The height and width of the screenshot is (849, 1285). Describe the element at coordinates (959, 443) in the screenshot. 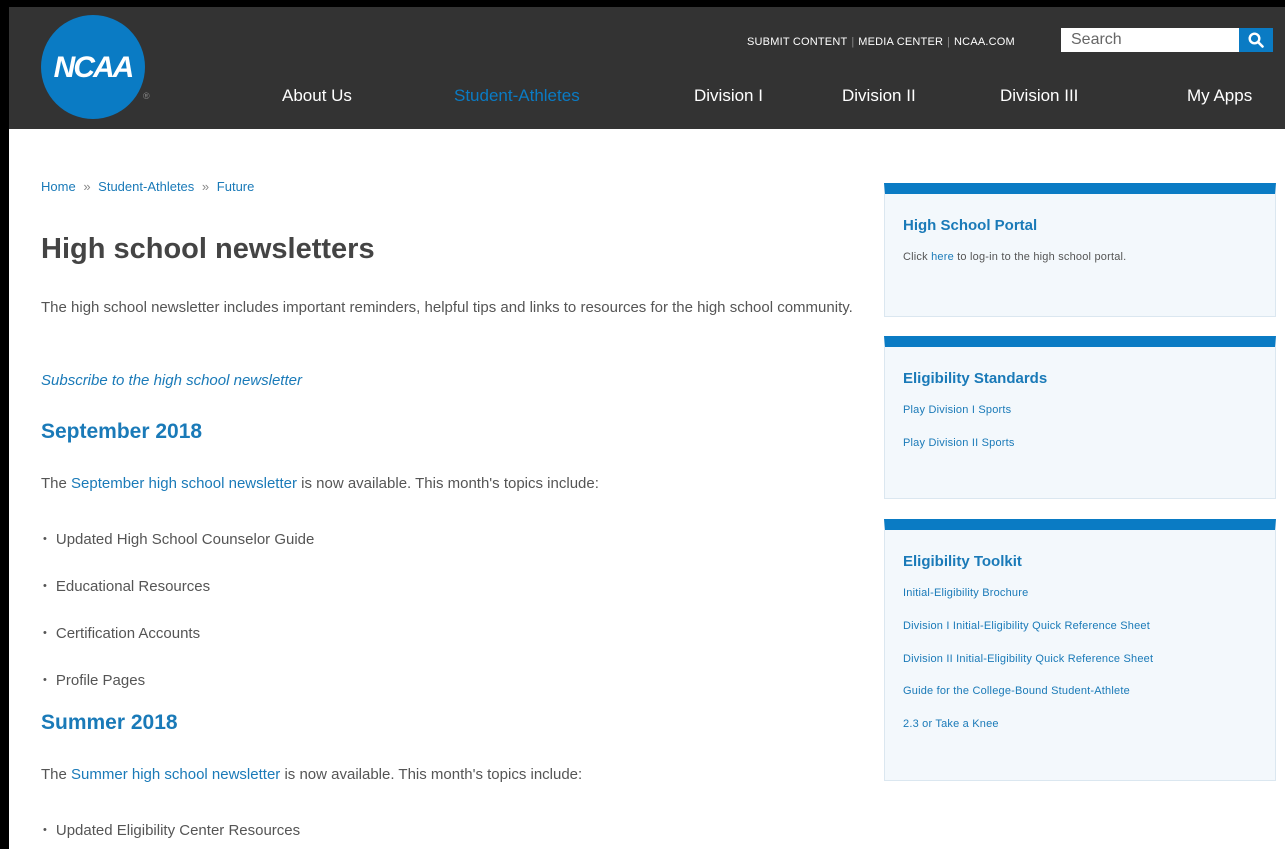

I see `card-link: Play Division II Sports` at that location.